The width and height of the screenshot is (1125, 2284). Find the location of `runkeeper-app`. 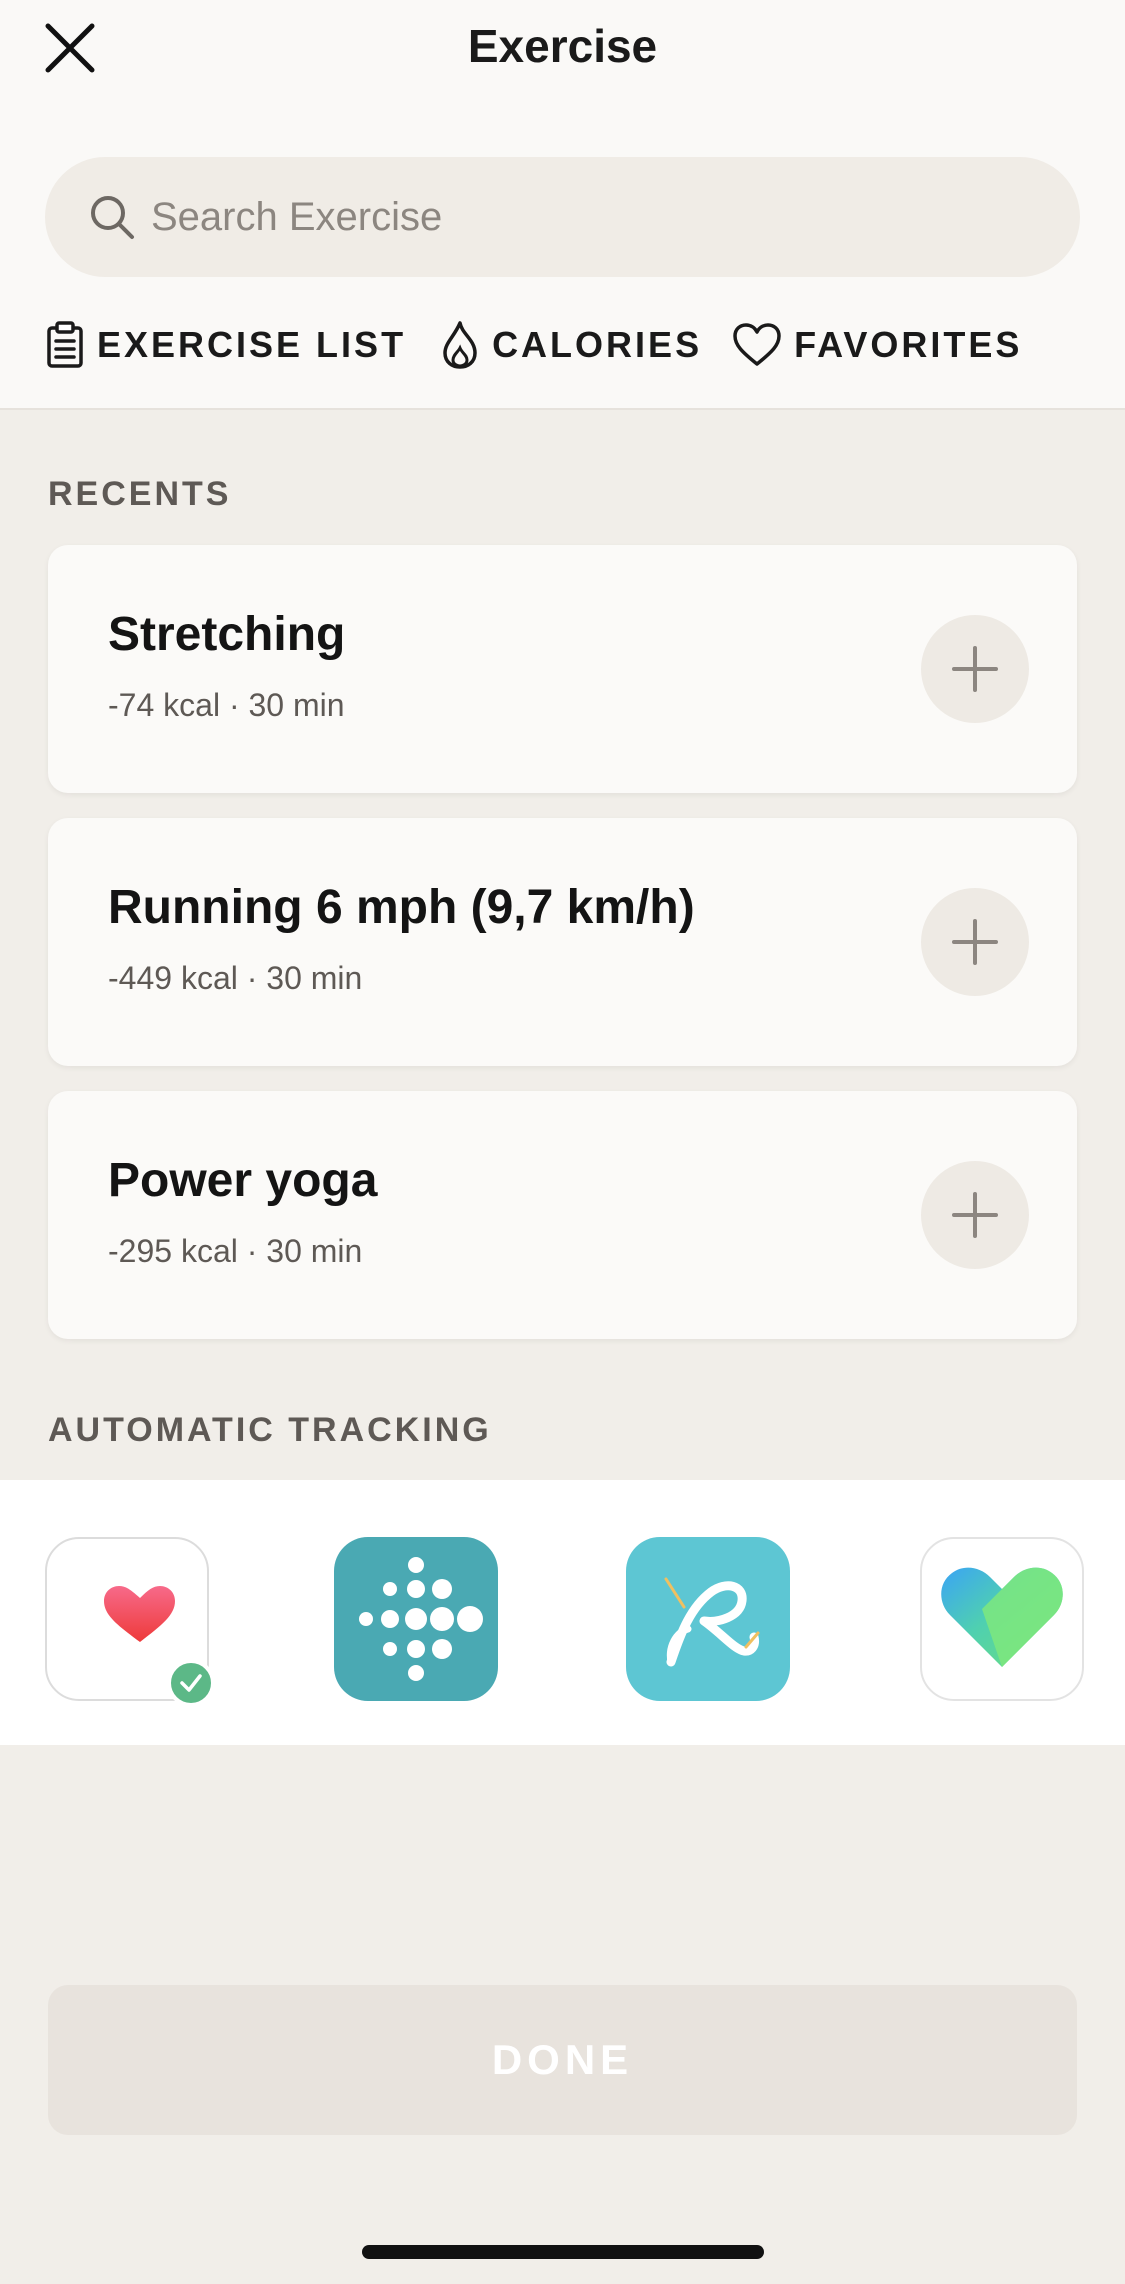

runkeeper-app is located at coordinates (708, 1619).